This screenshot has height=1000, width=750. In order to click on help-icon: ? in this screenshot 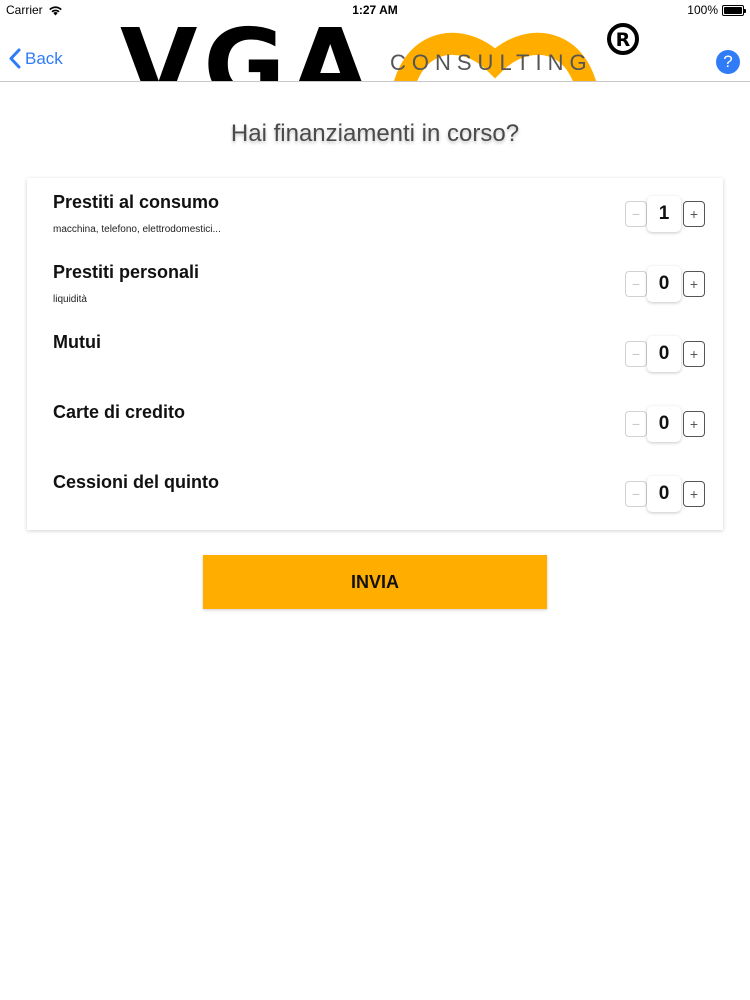, I will do `click(728, 61)`.